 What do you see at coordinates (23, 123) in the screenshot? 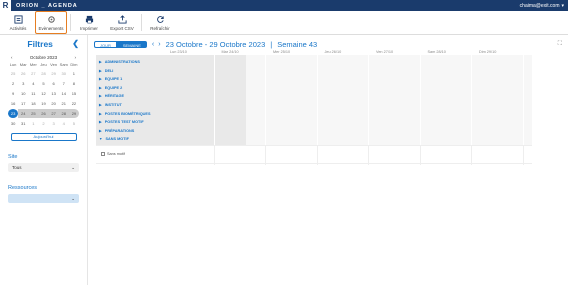
I see `calendar-day: 31` at bounding box center [23, 123].